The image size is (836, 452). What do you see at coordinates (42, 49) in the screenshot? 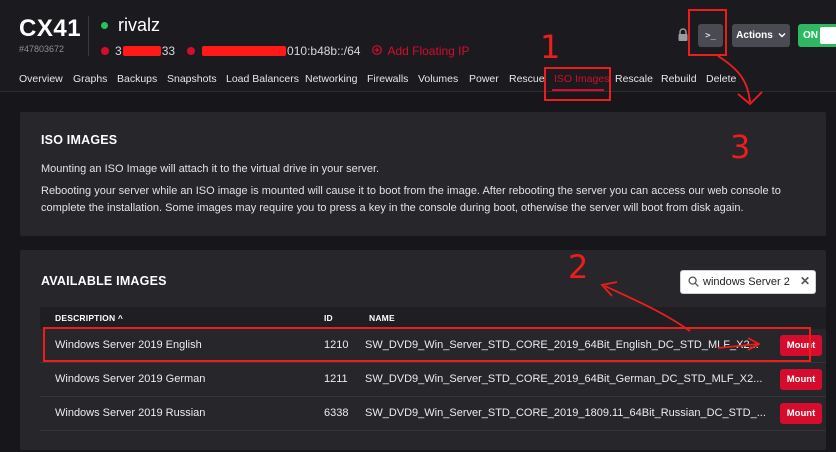
I see `server-id: #47803672` at bounding box center [42, 49].